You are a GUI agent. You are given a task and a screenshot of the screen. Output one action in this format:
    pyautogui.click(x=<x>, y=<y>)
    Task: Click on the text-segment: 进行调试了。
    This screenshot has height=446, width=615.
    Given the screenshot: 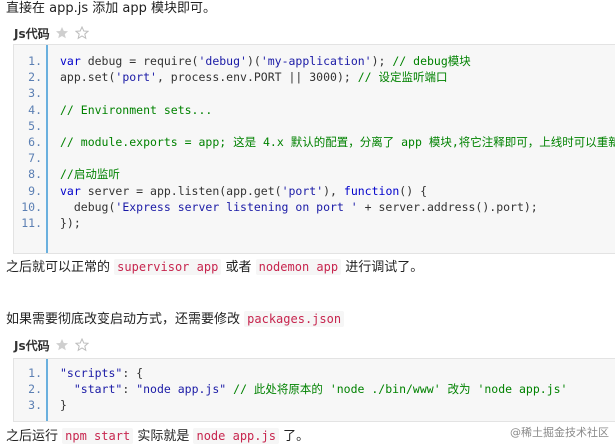 What is the action you would take?
    pyautogui.click(x=384, y=267)
    